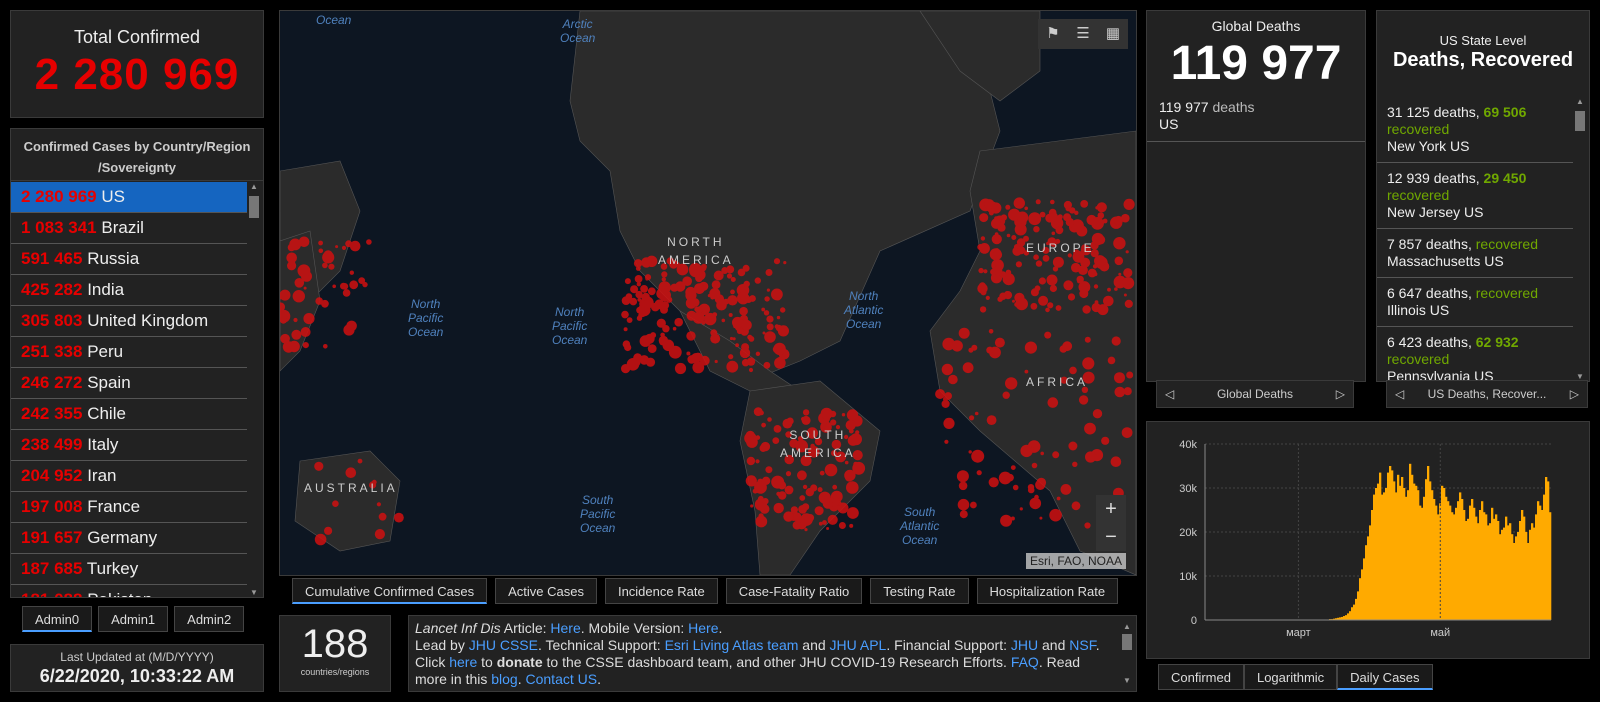  Describe the element at coordinates (129, 414) in the screenshot. I see `country-row: 242 355 Chile` at that location.